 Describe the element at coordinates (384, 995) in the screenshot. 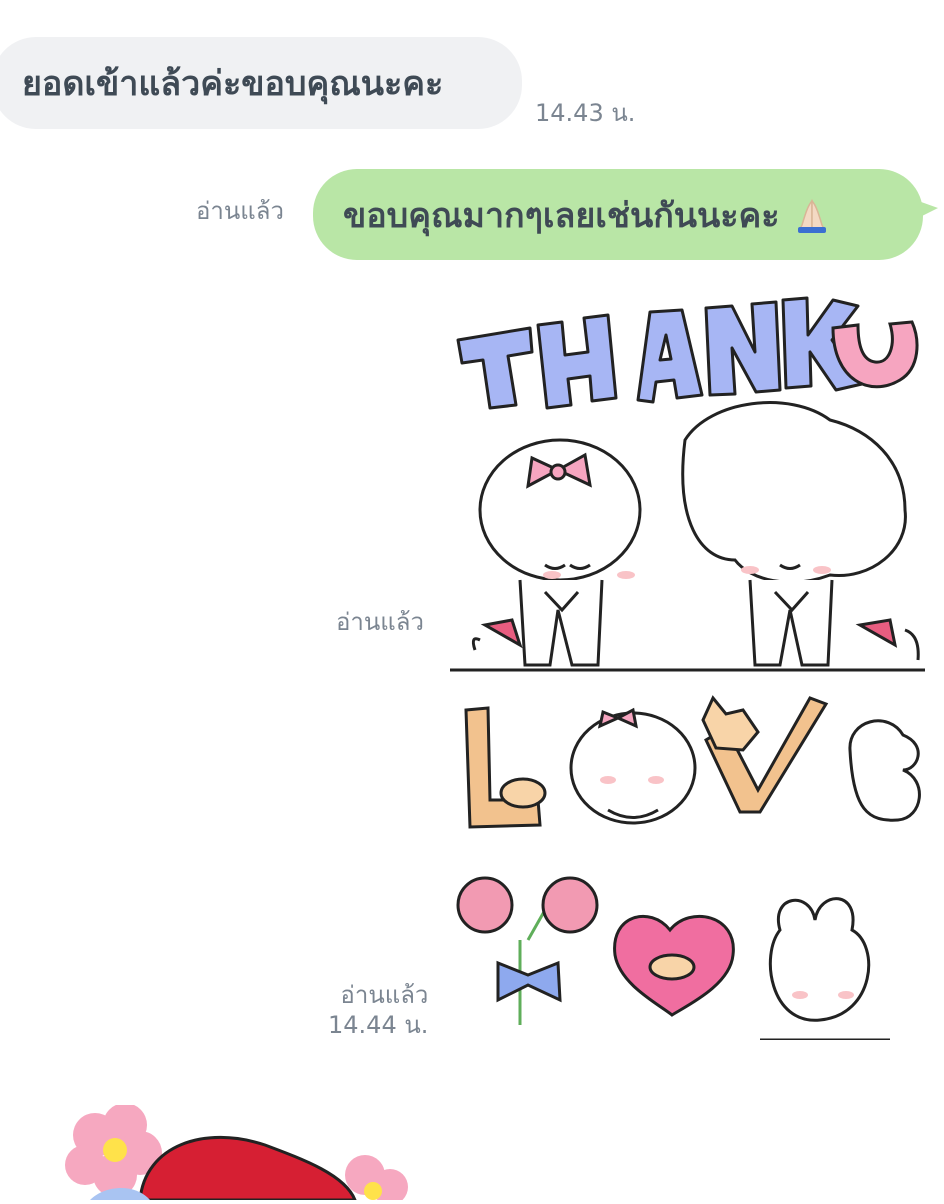

I see `sticker-3-read-label: อ่านแล้ว` at that location.